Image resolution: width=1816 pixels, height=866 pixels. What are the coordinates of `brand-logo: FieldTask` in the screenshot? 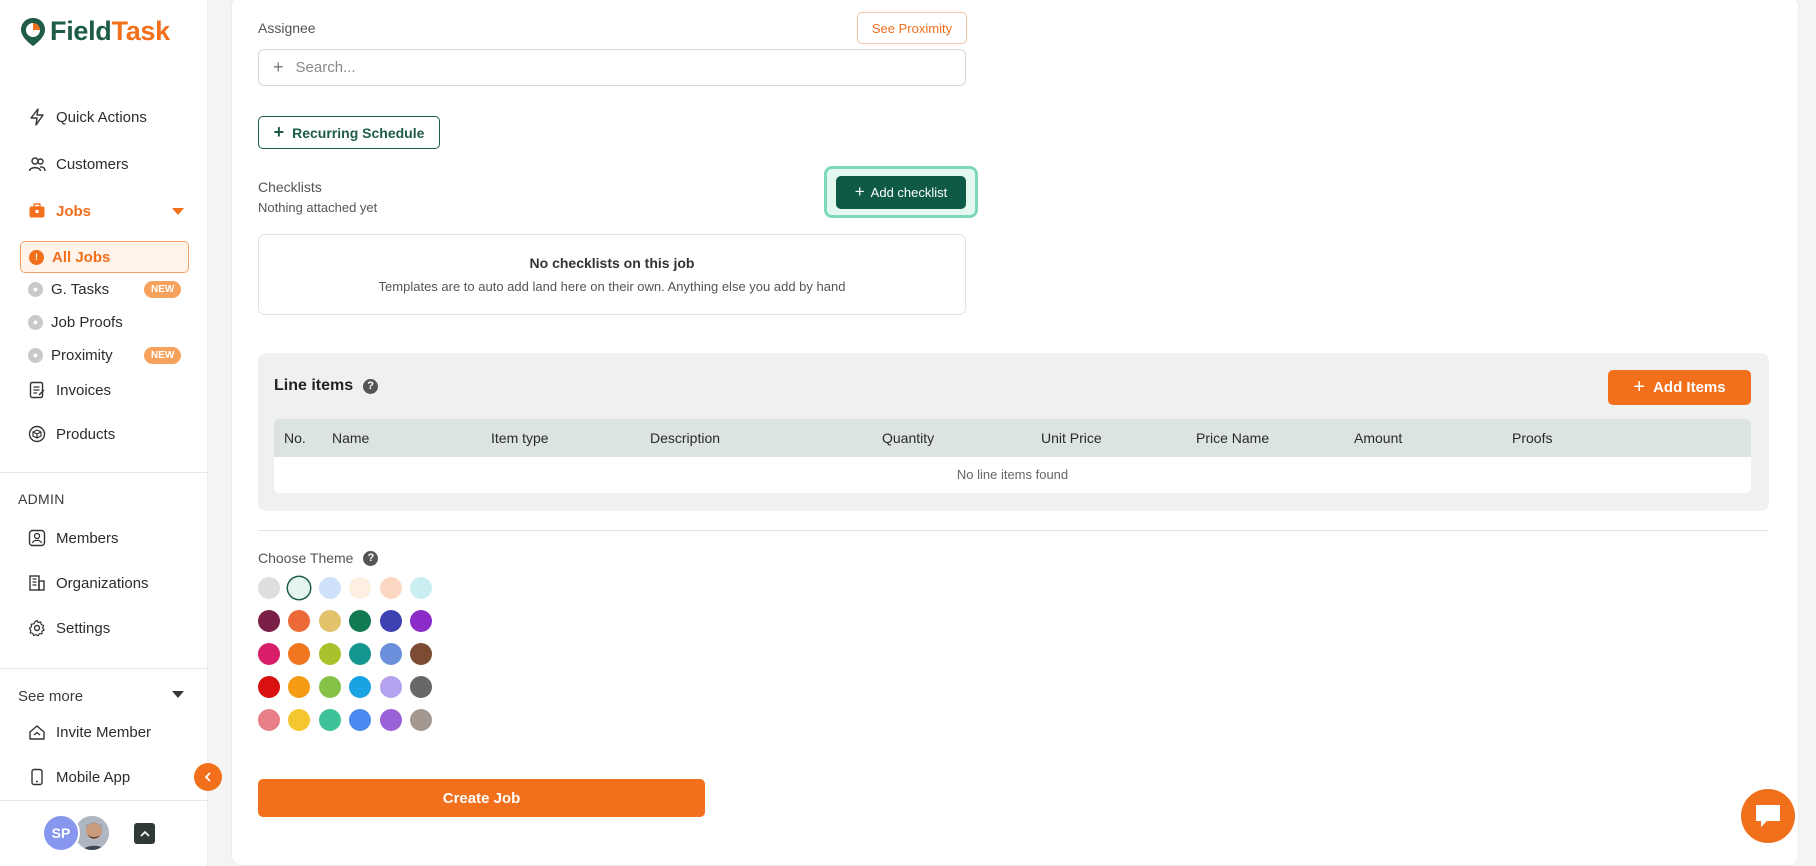 It's located at (95, 31).